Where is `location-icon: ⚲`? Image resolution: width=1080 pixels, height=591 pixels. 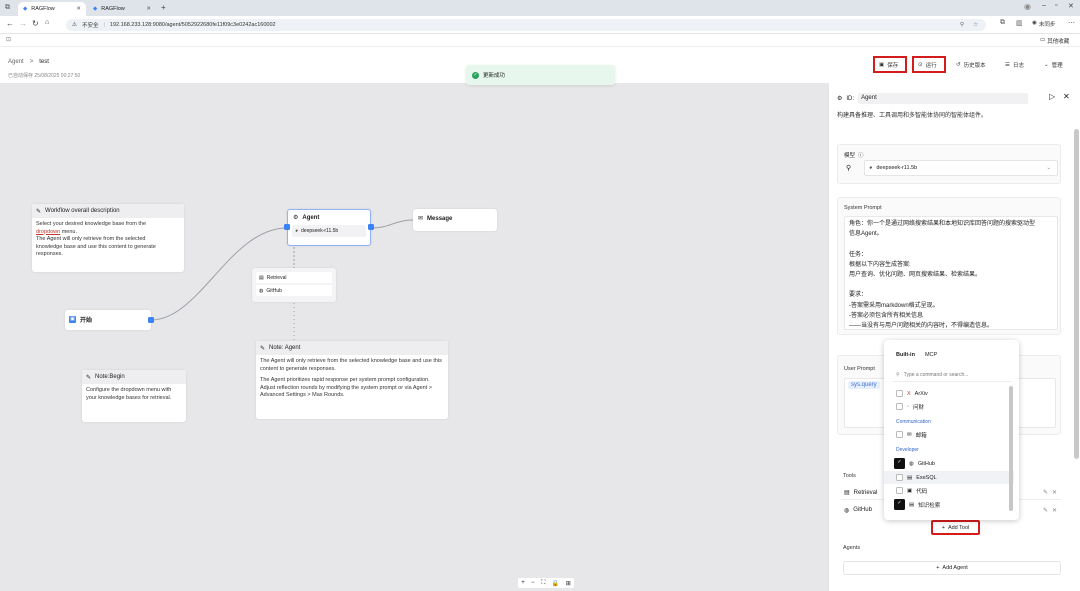
location-icon: ⚲ is located at coordinates (962, 25).